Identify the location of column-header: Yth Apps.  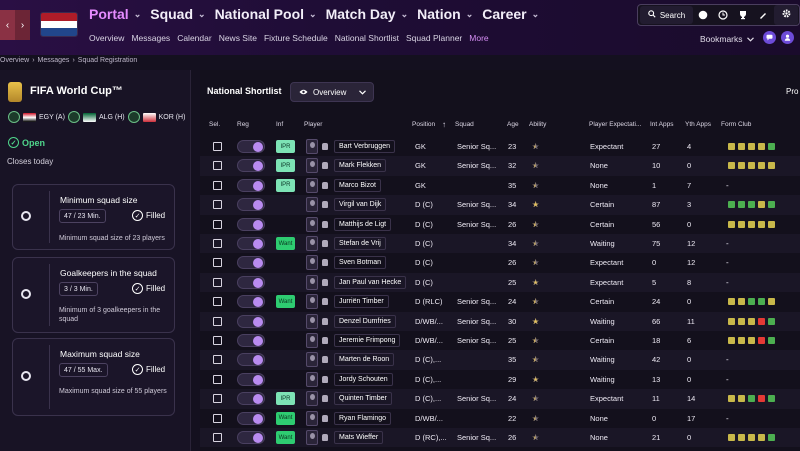
(698, 124).